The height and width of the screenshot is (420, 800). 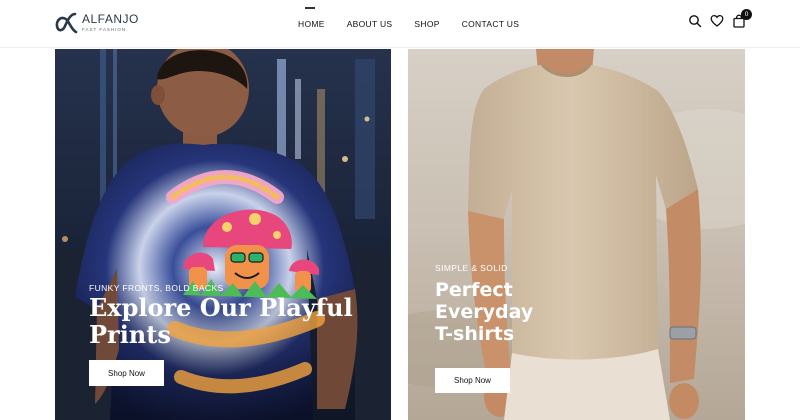 I want to click on headline-line: Explore Our Playful, so click(x=221, y=307).